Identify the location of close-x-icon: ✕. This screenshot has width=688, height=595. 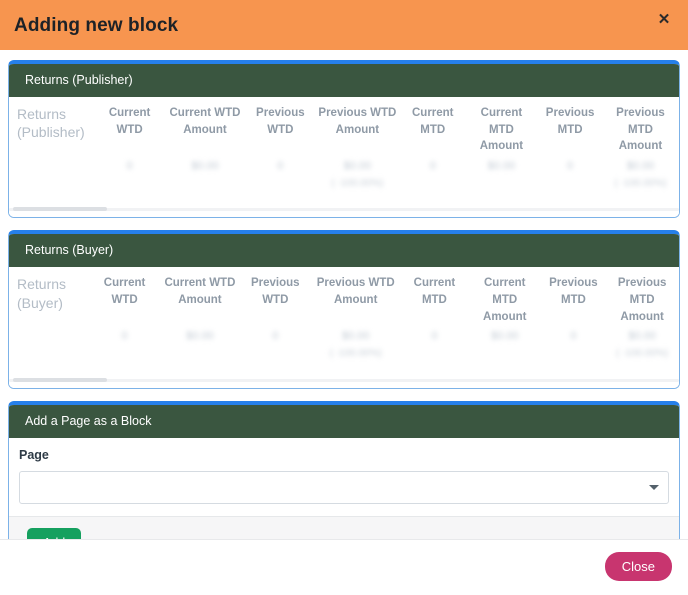
(664, 20).